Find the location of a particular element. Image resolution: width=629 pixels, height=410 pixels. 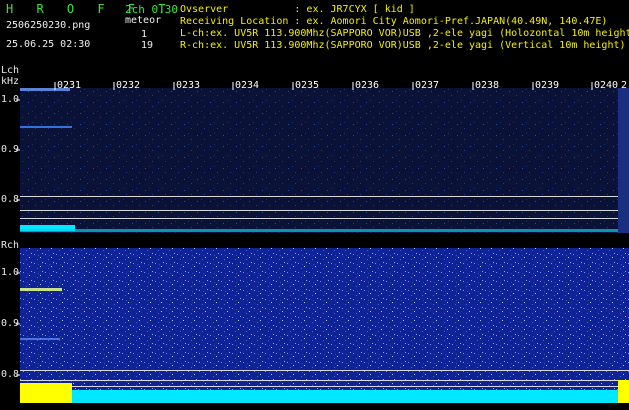

lch-label: Lch is located at coordinates (10, 70).